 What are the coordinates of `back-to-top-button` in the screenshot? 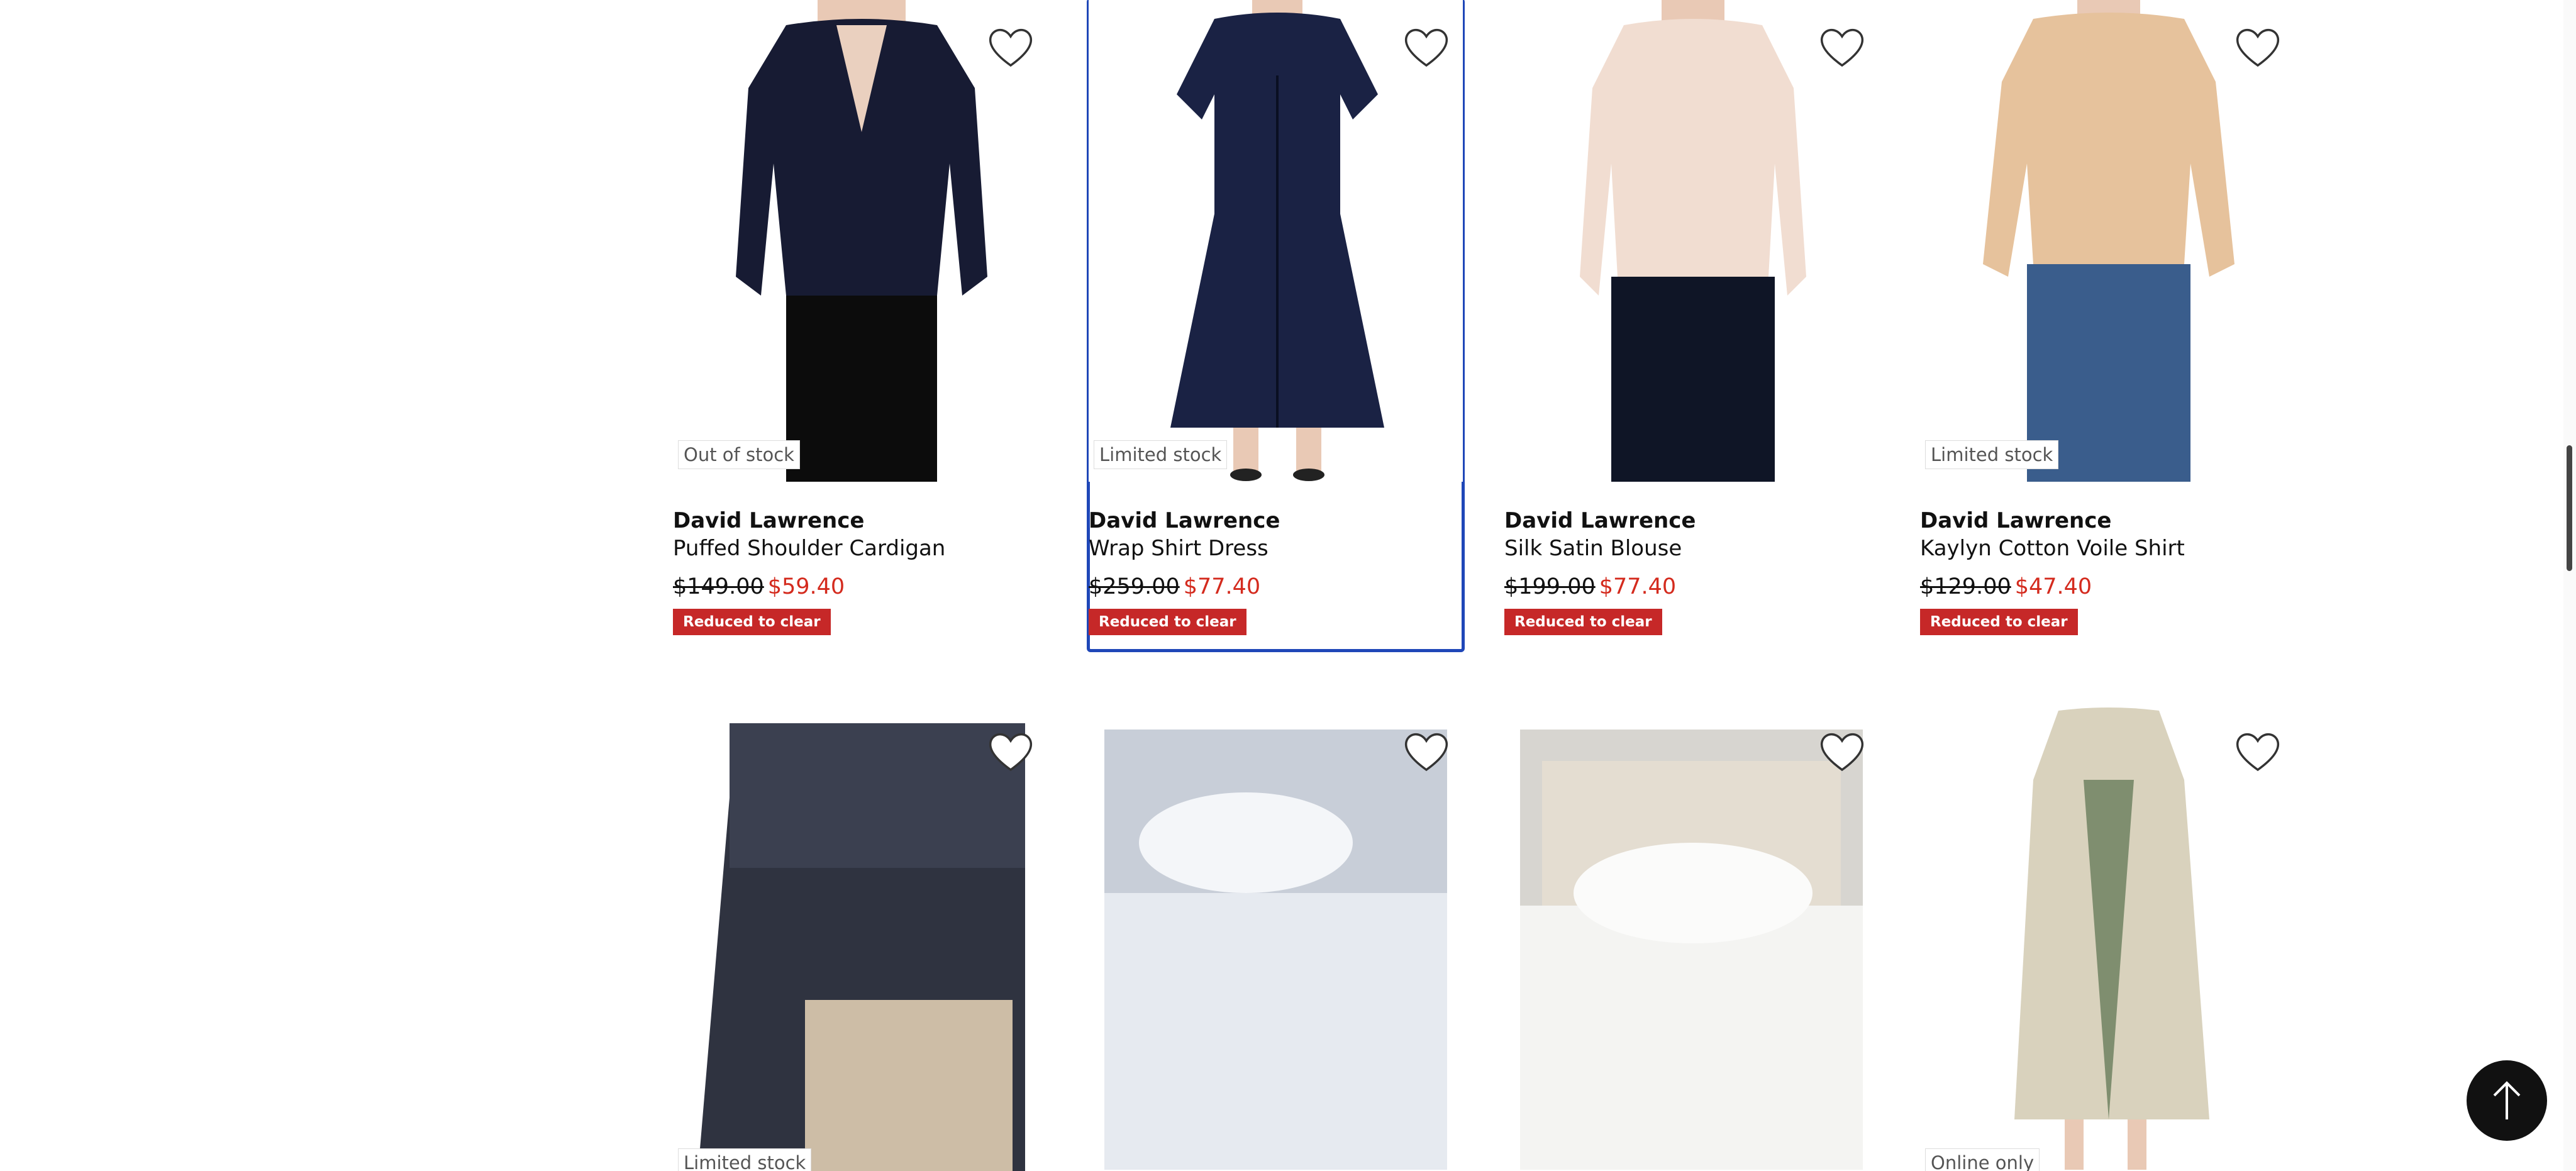 It's located at (2507, 1100).